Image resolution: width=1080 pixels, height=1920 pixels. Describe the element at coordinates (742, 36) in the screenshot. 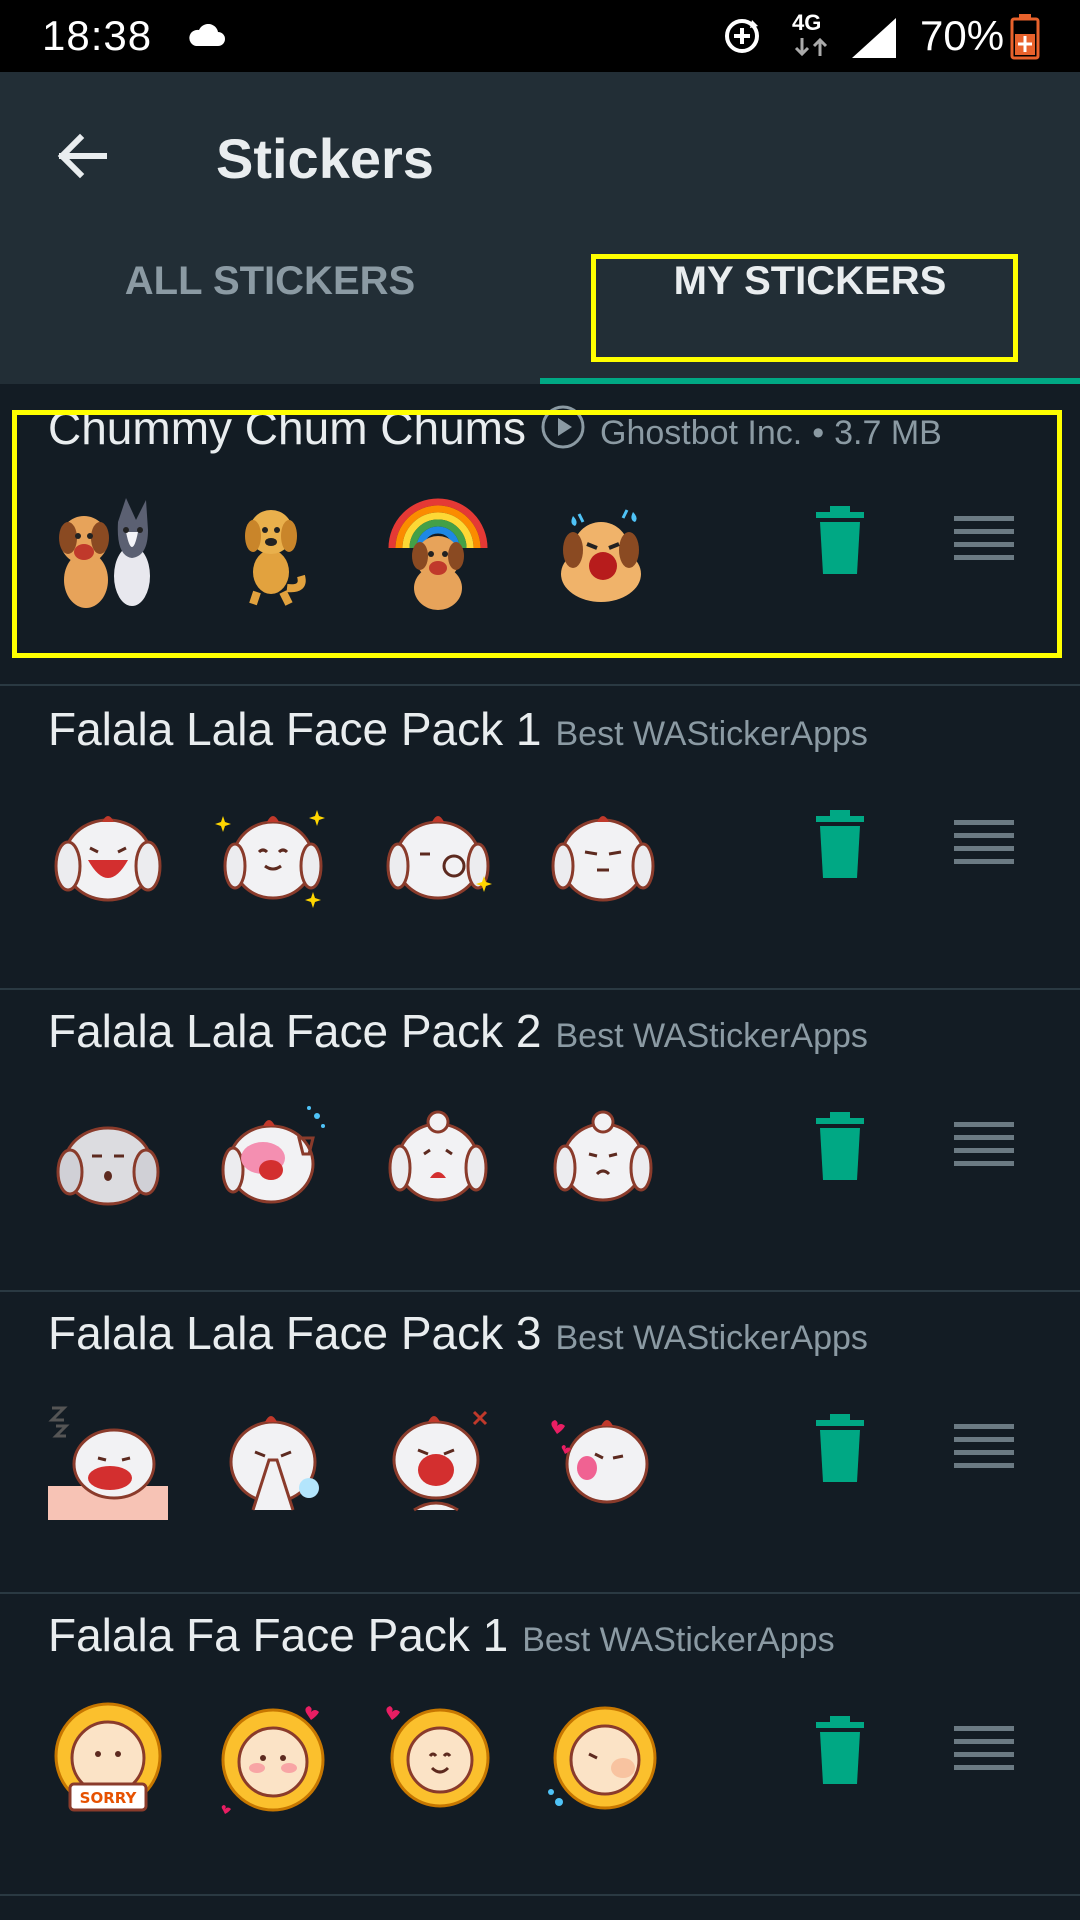

I see `sync-icon` at that location.